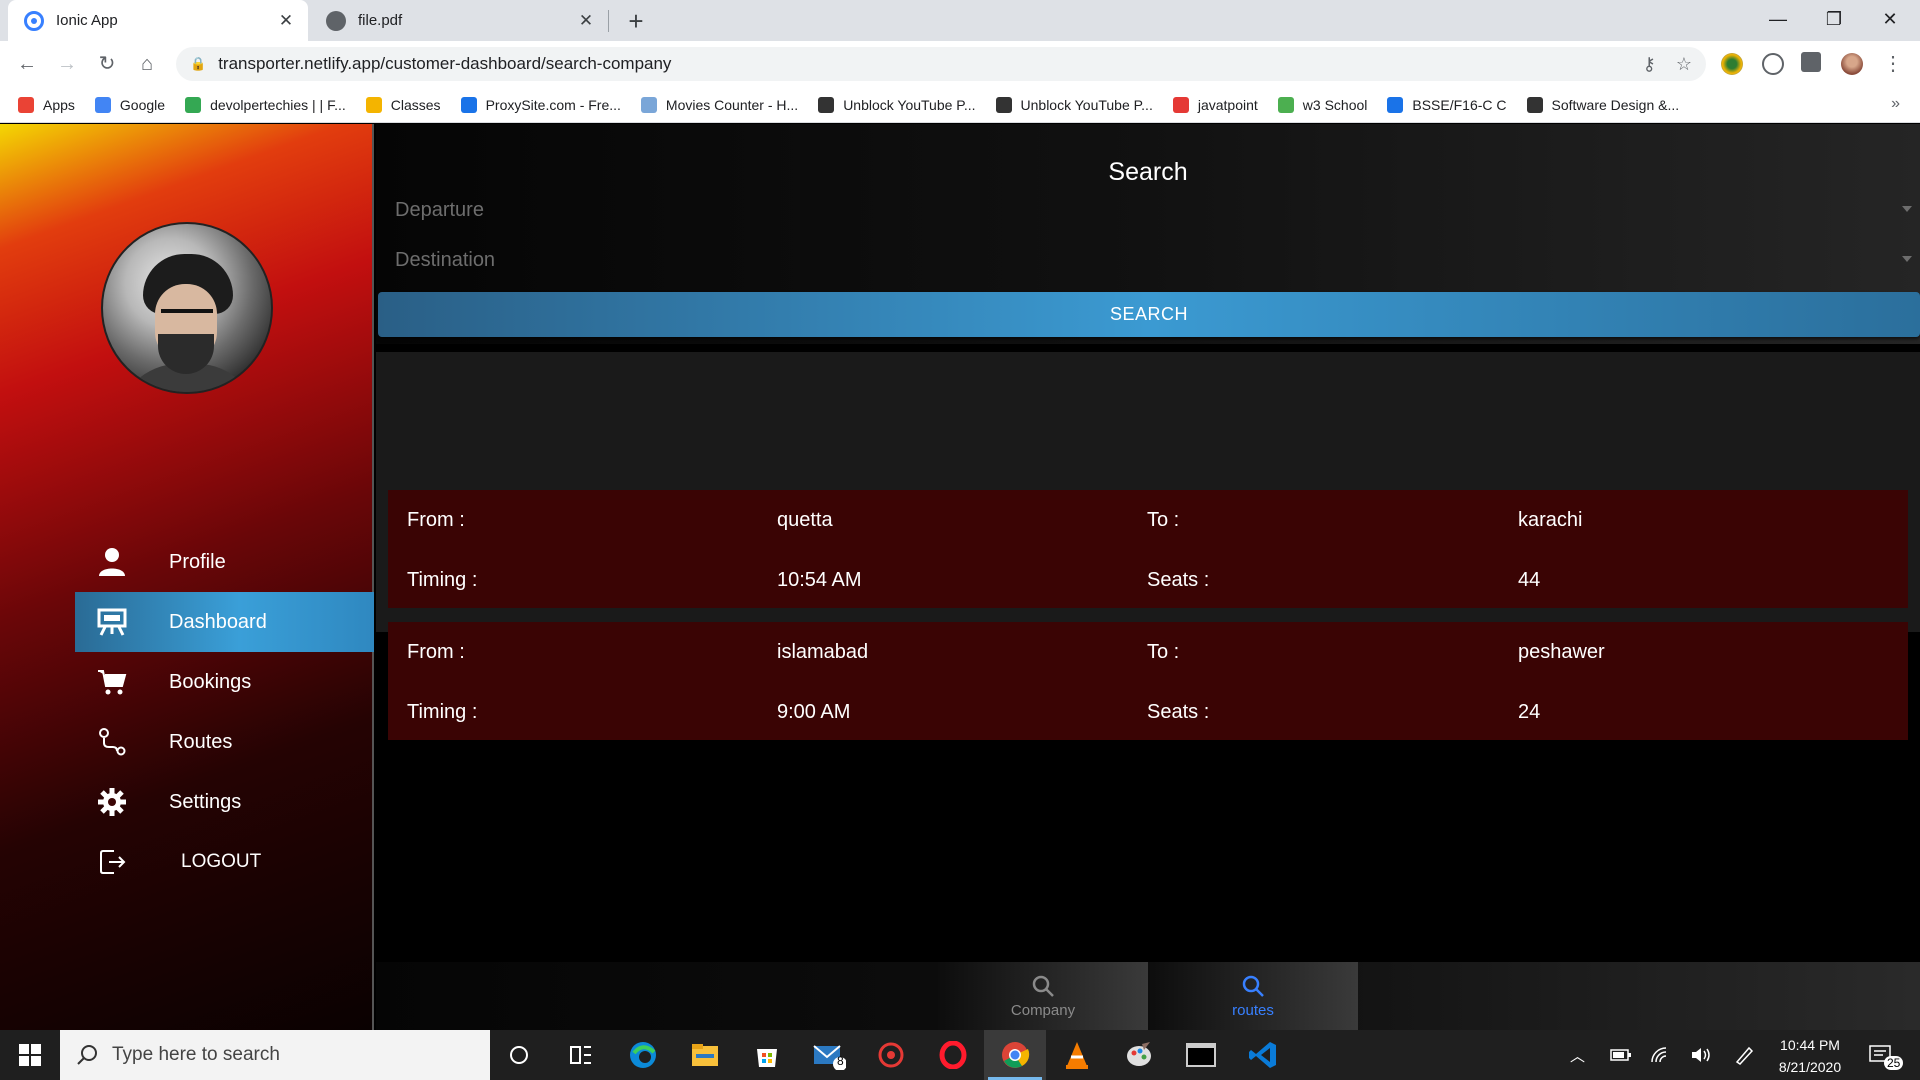 This screenshot has width=1920, height=1080. I want to click on browser-tab-bar: Ionic App ✕ file.pdf ✕ + — ❐ ✕, so click(960, 20).